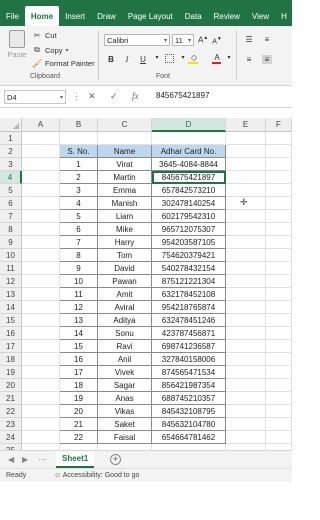 Image resolution: width=320 pixels, height=520 pixels. Describe the element at coordinates (79, 398) in the screenshot. I see `table-cell: 19` at that location.